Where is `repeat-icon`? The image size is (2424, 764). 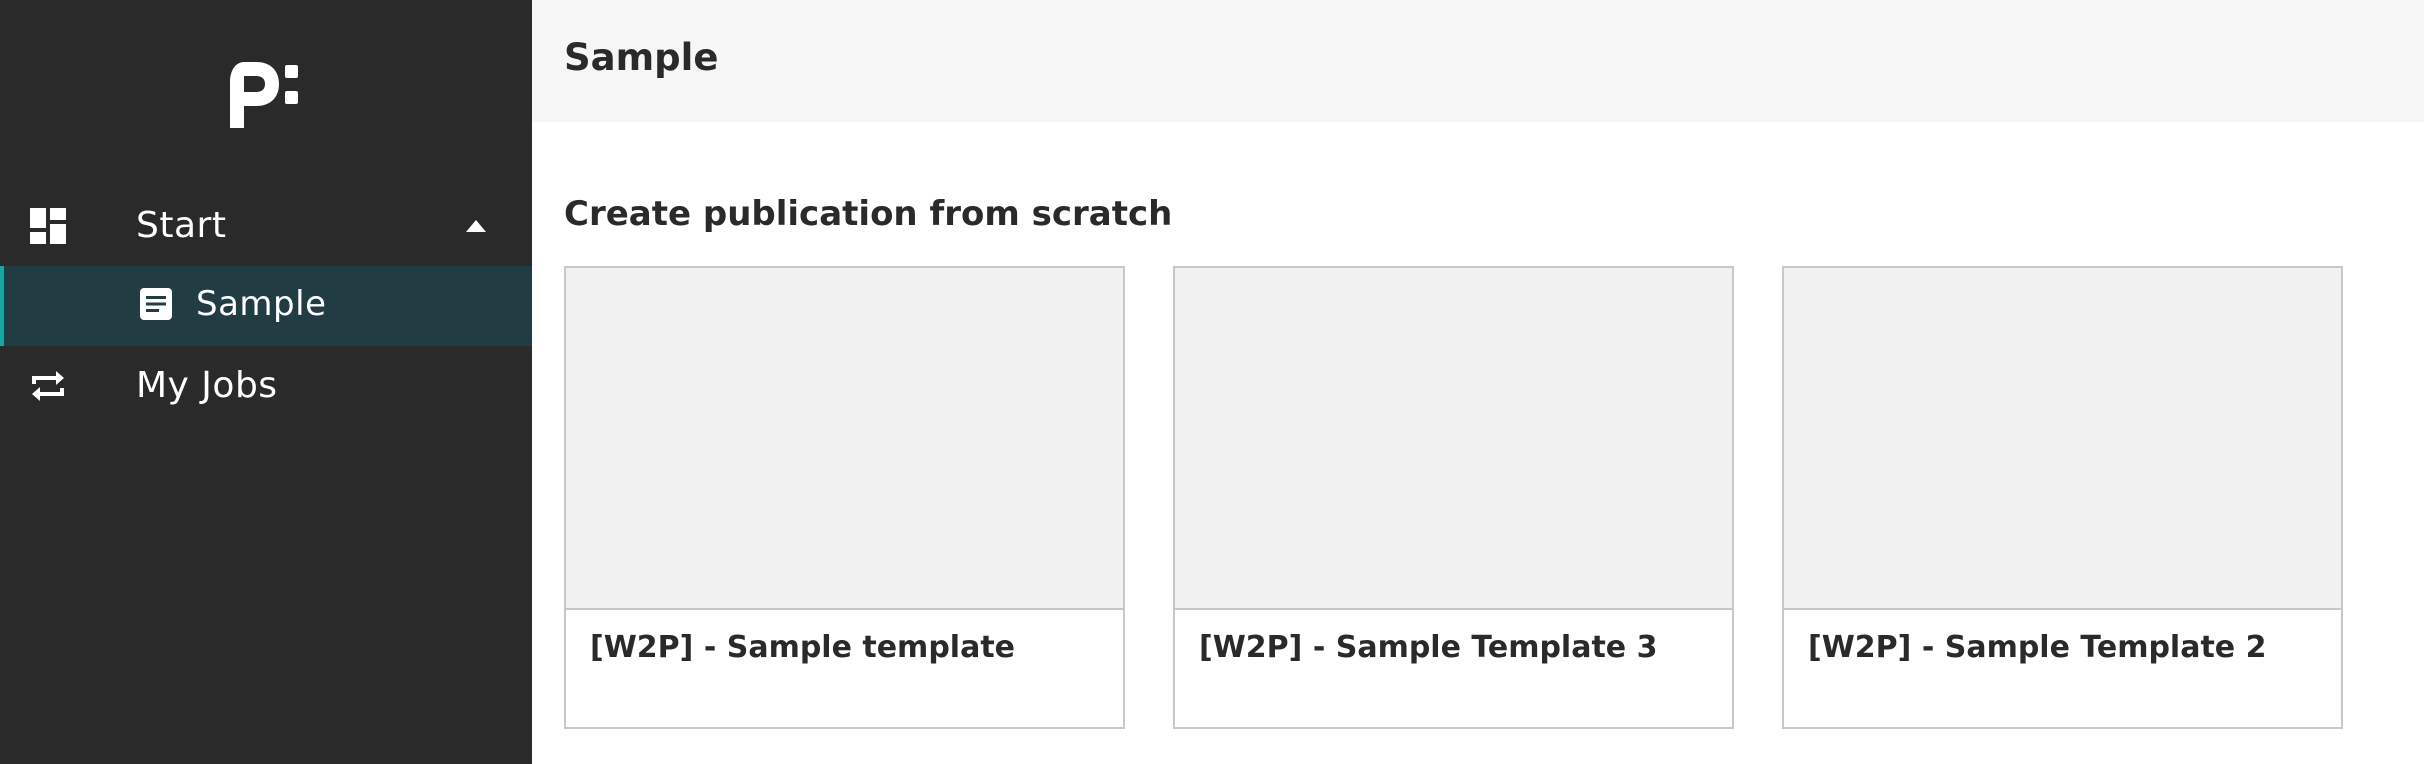 repeat-icon is located at coordinates (48, 386).